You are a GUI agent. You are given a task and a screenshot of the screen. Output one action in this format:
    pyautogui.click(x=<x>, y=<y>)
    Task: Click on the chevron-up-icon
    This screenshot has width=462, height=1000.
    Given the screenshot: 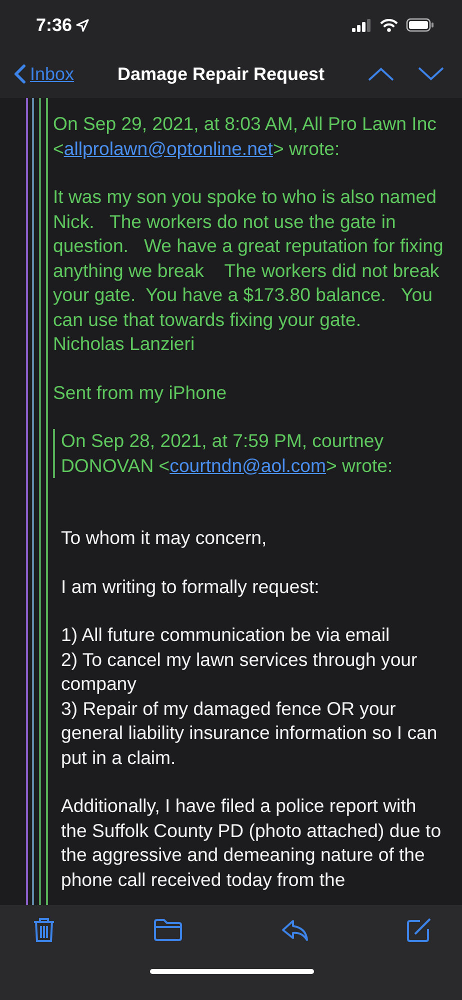 What is the action you would take?
    pyautogui.click(x=381, y=74)
    